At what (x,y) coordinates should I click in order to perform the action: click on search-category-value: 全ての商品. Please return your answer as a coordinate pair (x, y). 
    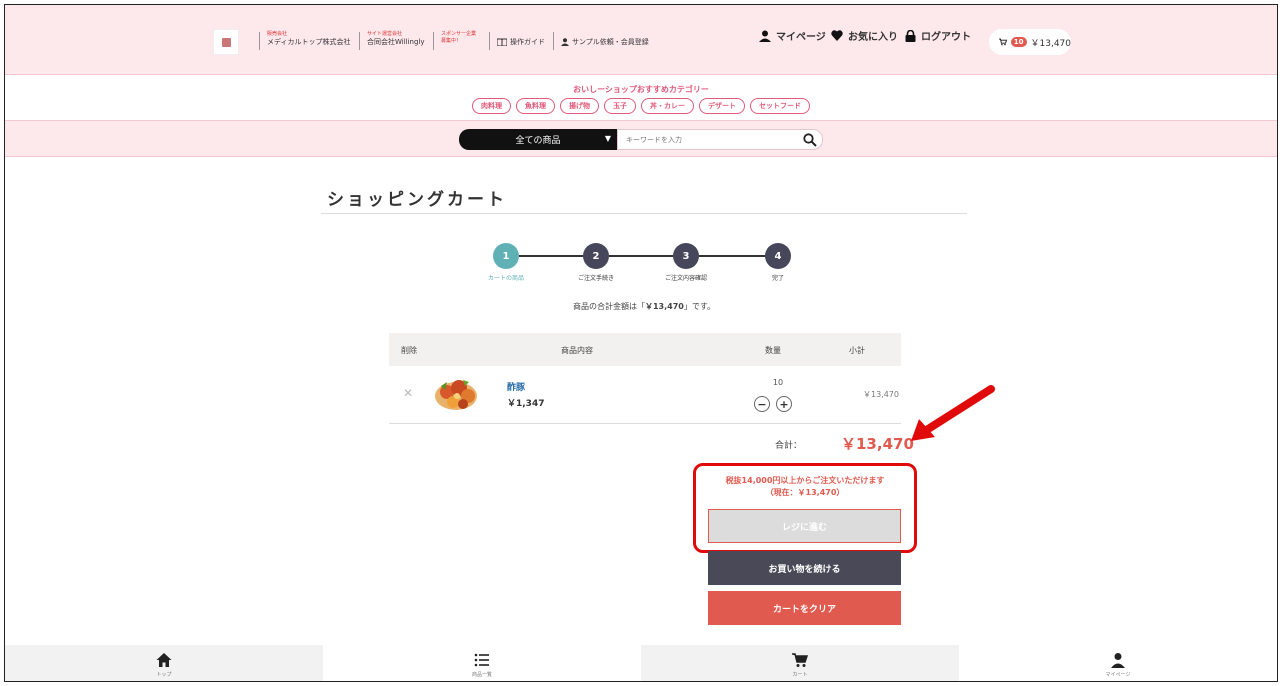
    Looking at the image, I should click on (538, 141).